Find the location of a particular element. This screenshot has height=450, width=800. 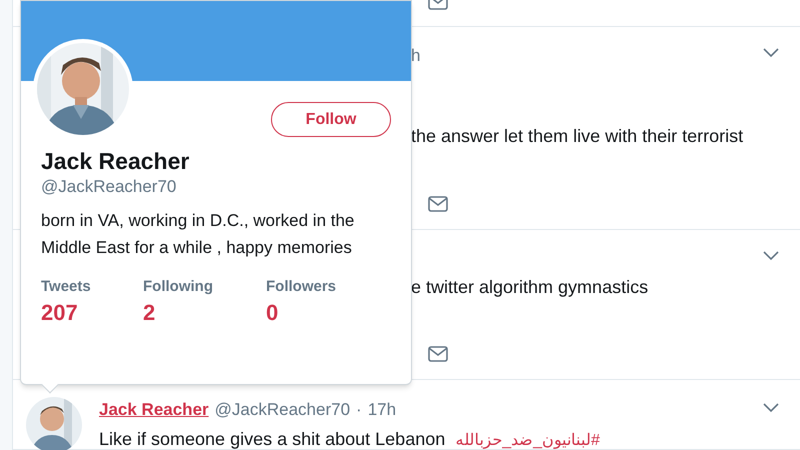

profile-bio: born in VA, working in D.C., worked in the Middle East for a while , happy memories is located at coordinates (198, 234).